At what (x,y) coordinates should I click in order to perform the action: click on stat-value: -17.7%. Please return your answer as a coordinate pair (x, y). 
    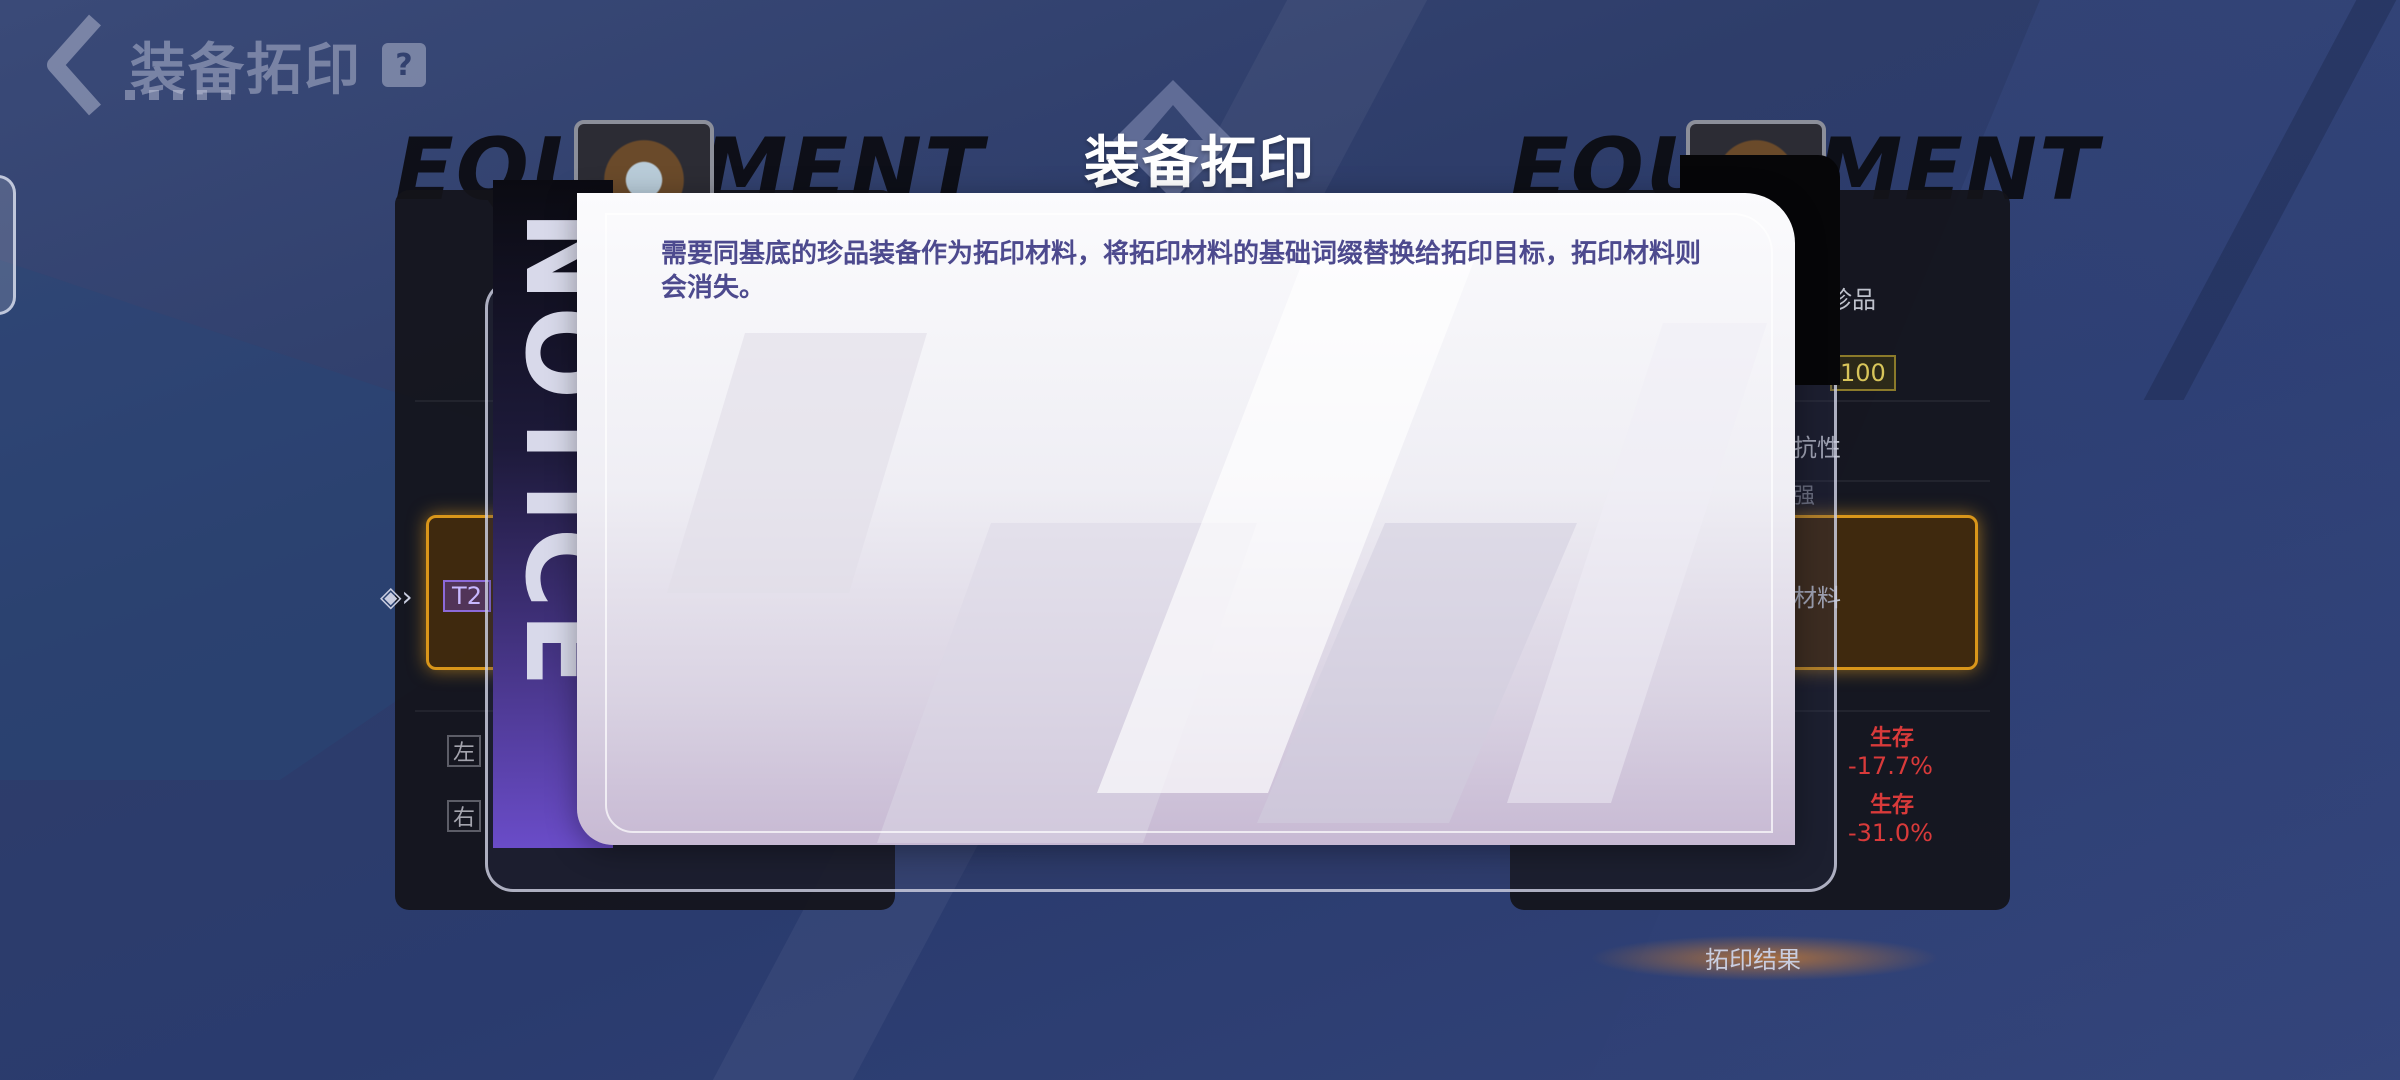
    Looking at the image, I should click on (1890, 766).